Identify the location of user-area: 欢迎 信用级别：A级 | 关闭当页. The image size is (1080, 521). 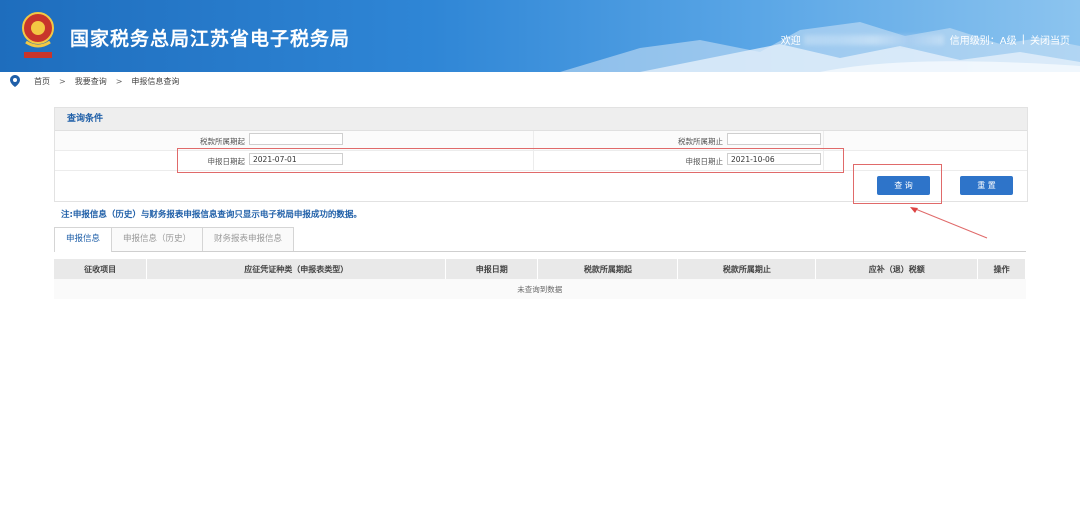
(925, 39).